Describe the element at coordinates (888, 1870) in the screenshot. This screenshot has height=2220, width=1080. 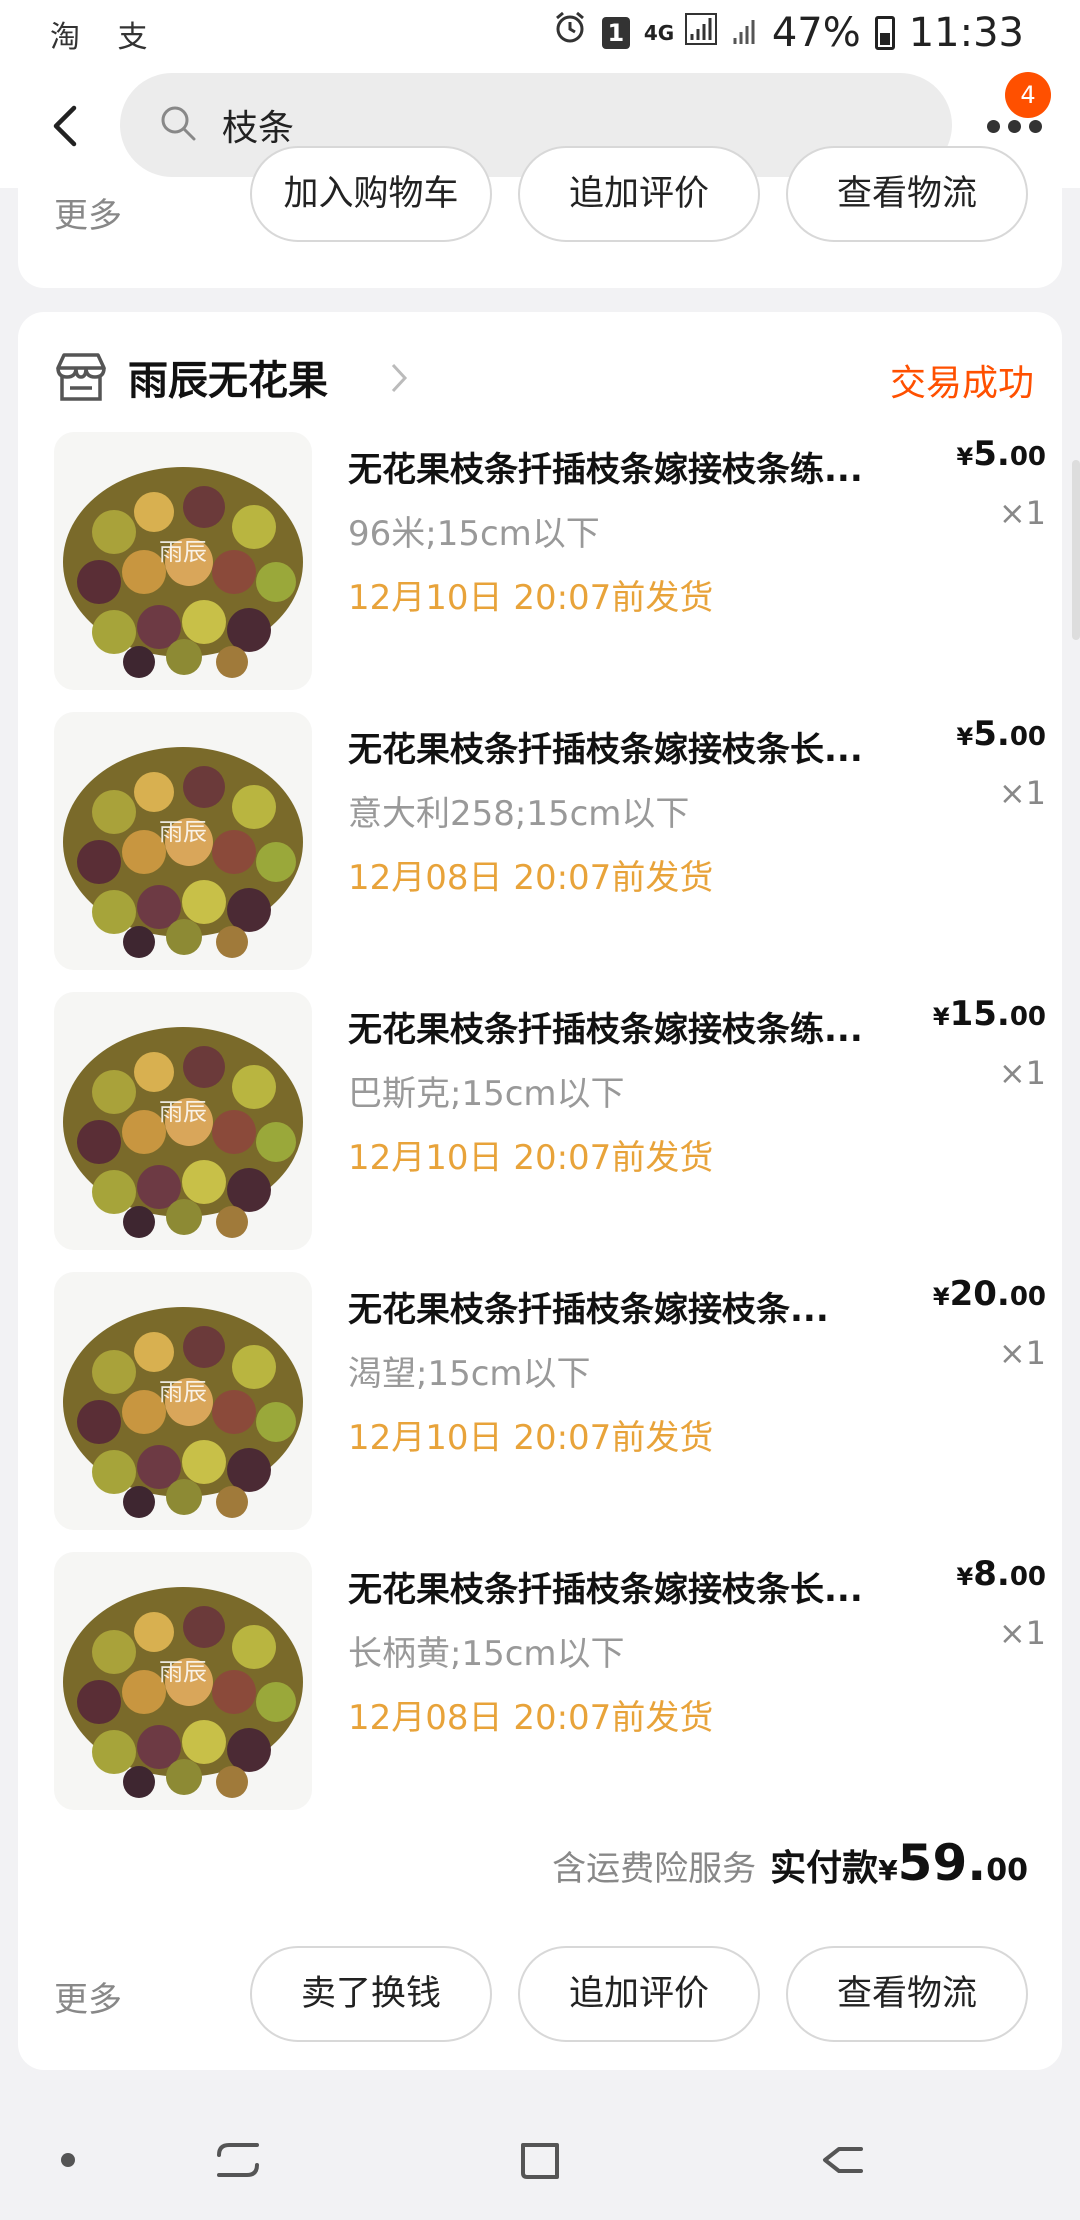
I see `total-symbol: ¥` at that location.